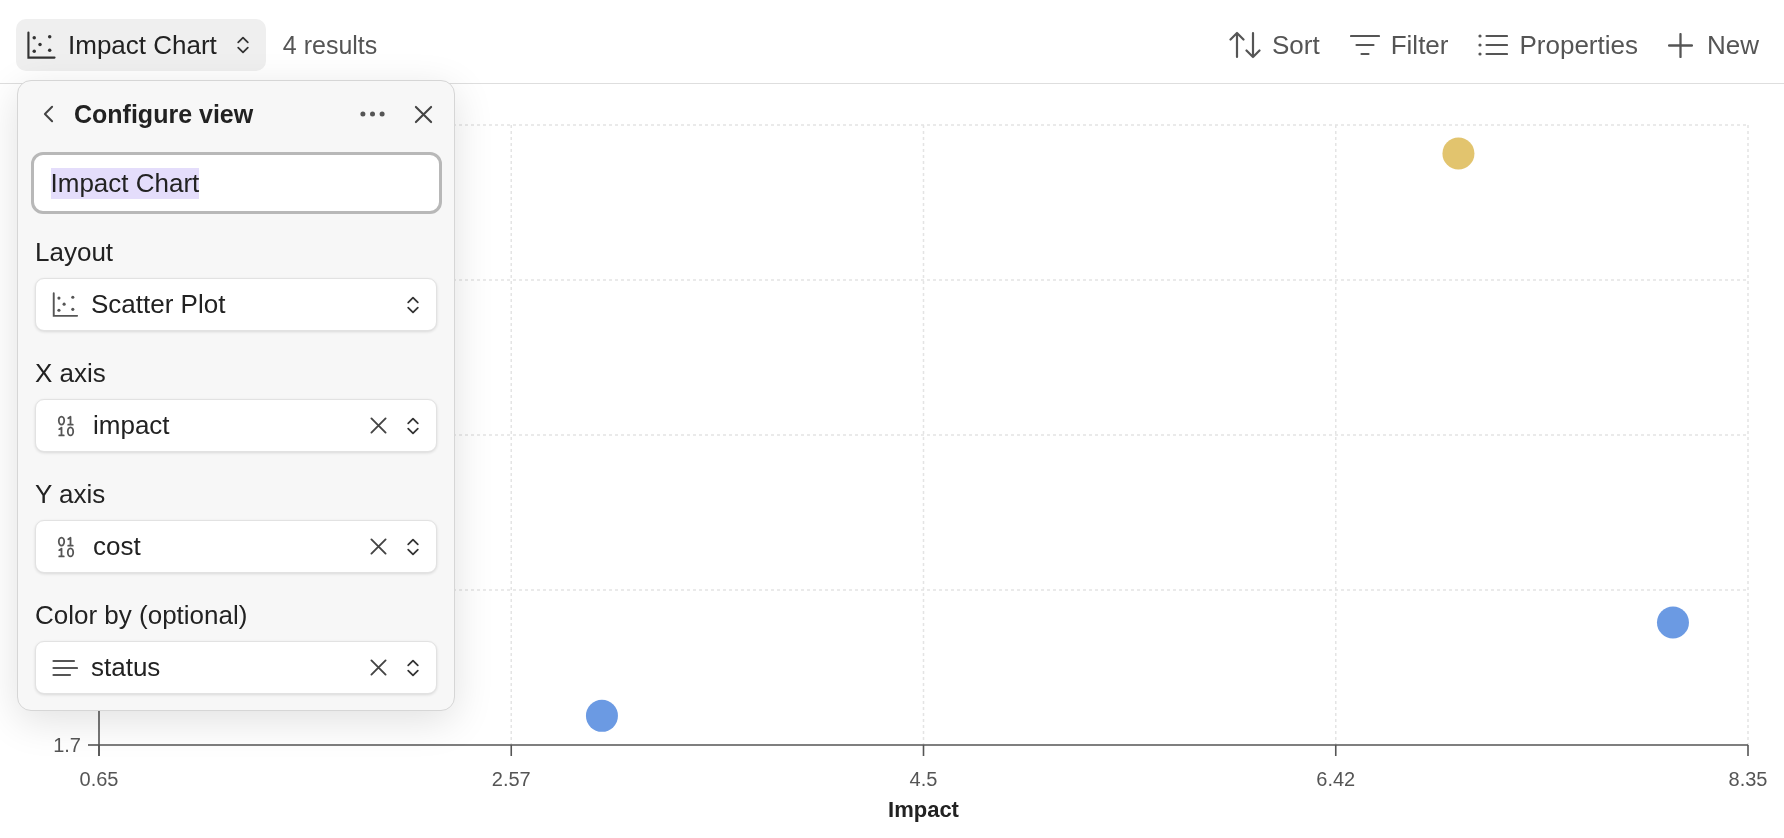 This screenshot has width=1784, height=838. What do you see at coordinates (1680, 45) in the screenshot?
I see `plus-icon` at bounding box center [1680, 45].